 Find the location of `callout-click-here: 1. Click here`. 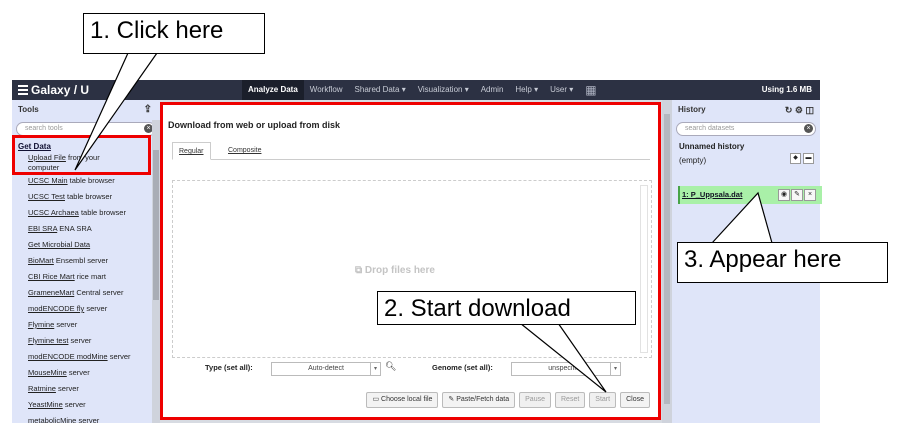

callout-click-here: 1. Click here is located at coordinates (174, 33).